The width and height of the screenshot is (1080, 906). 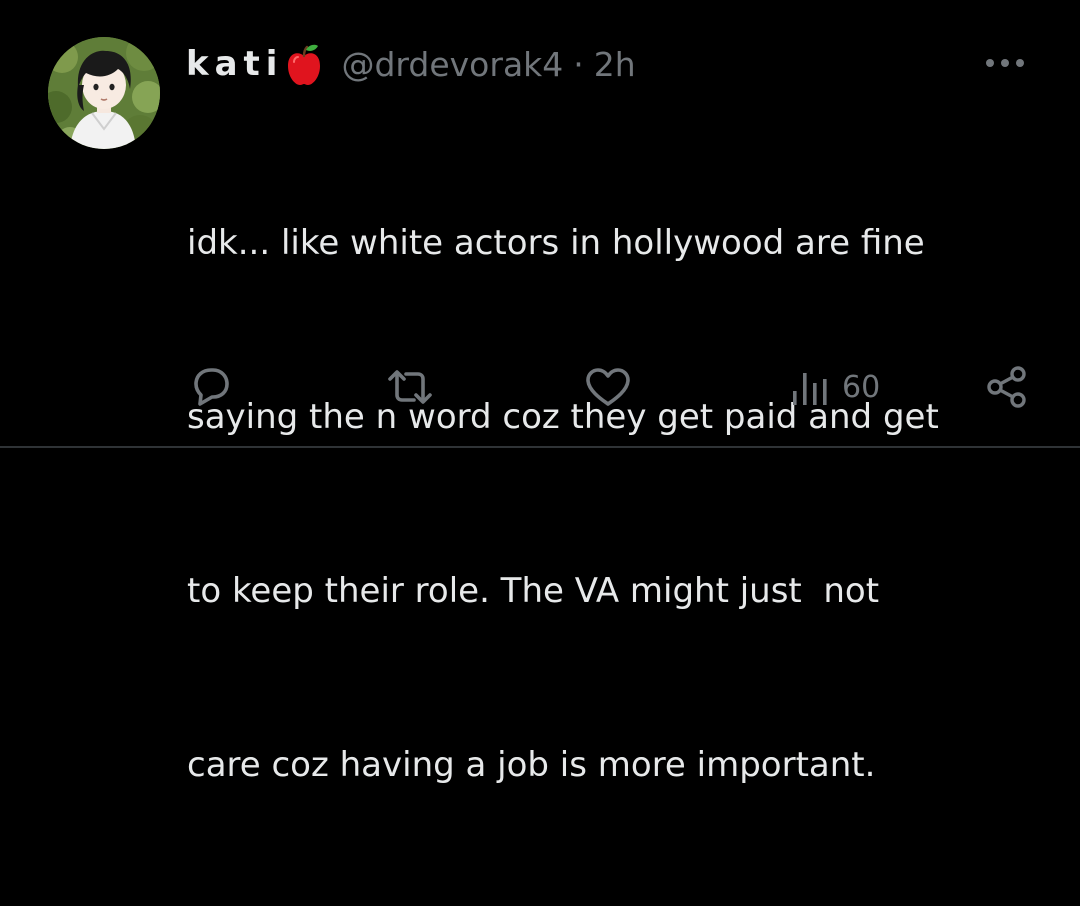 I want to click on apple-icon, so click(x=304, y=64).